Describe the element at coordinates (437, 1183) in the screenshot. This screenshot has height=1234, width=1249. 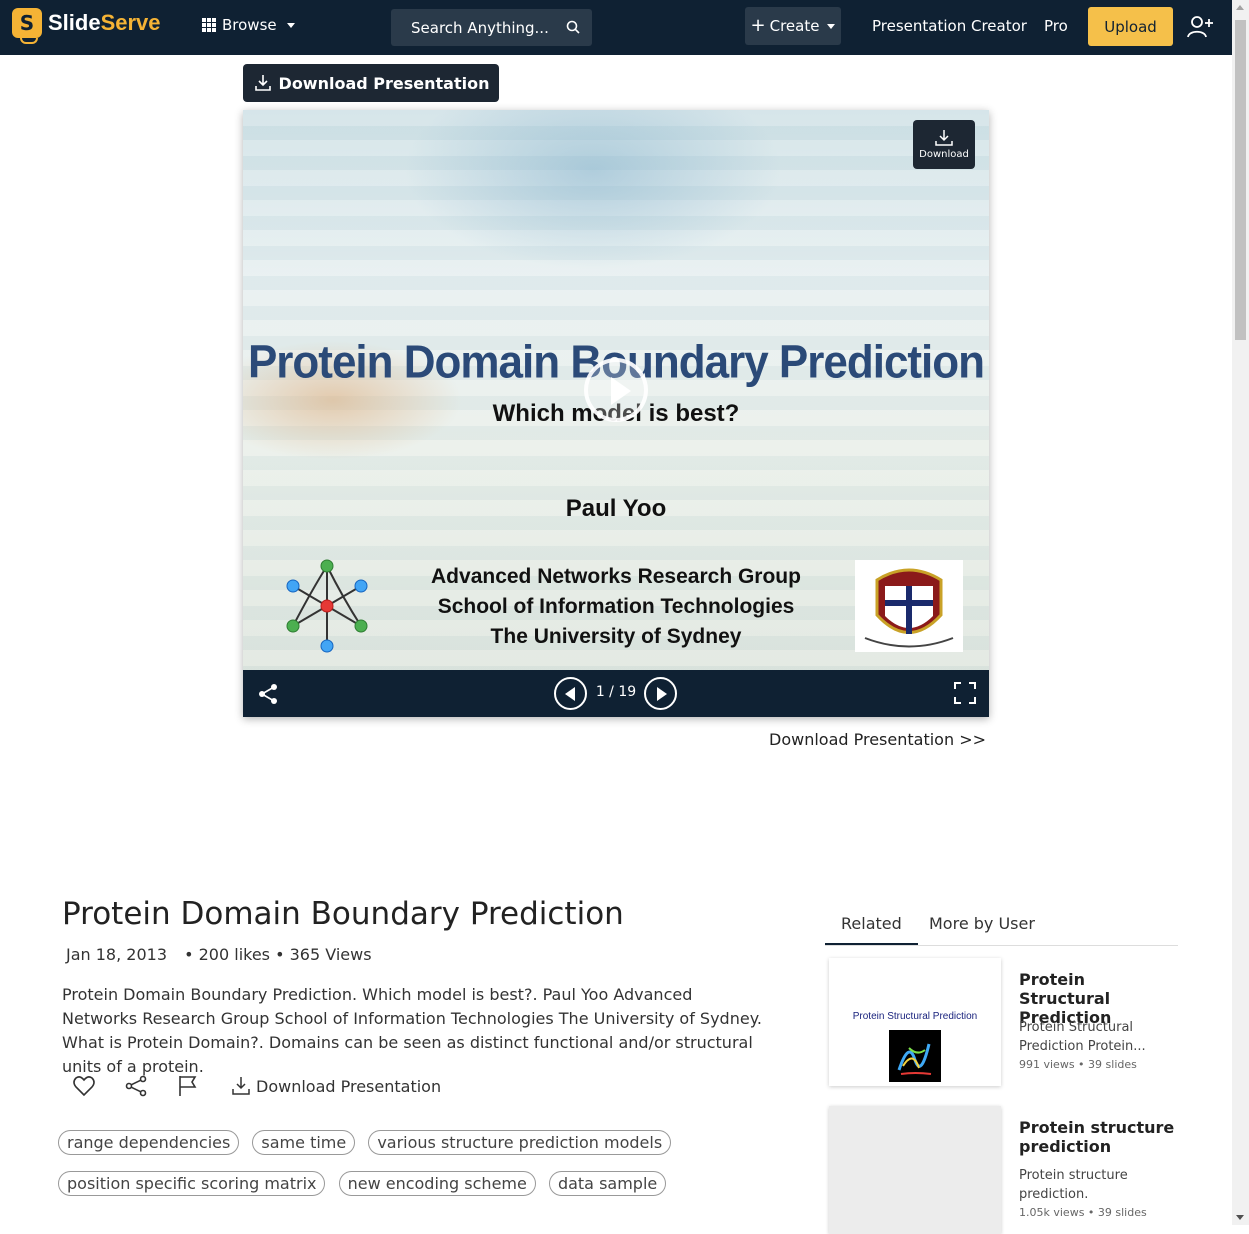
I see `tag: new encoding scheme` at that location.